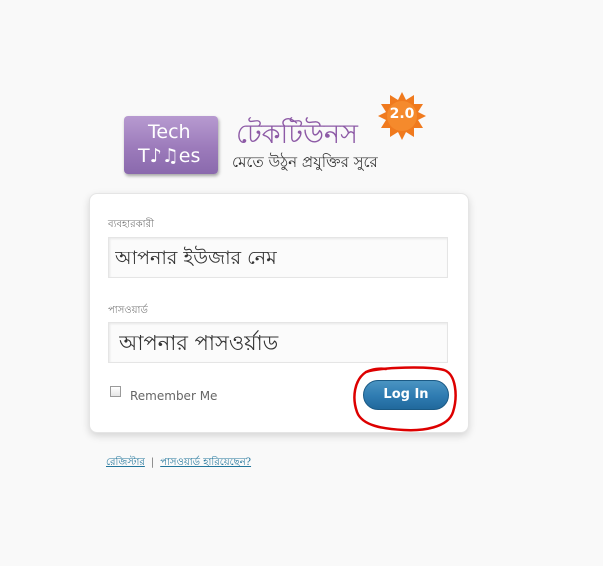  I want to click on register-link: রেজিস্টার, so click(125, 462).